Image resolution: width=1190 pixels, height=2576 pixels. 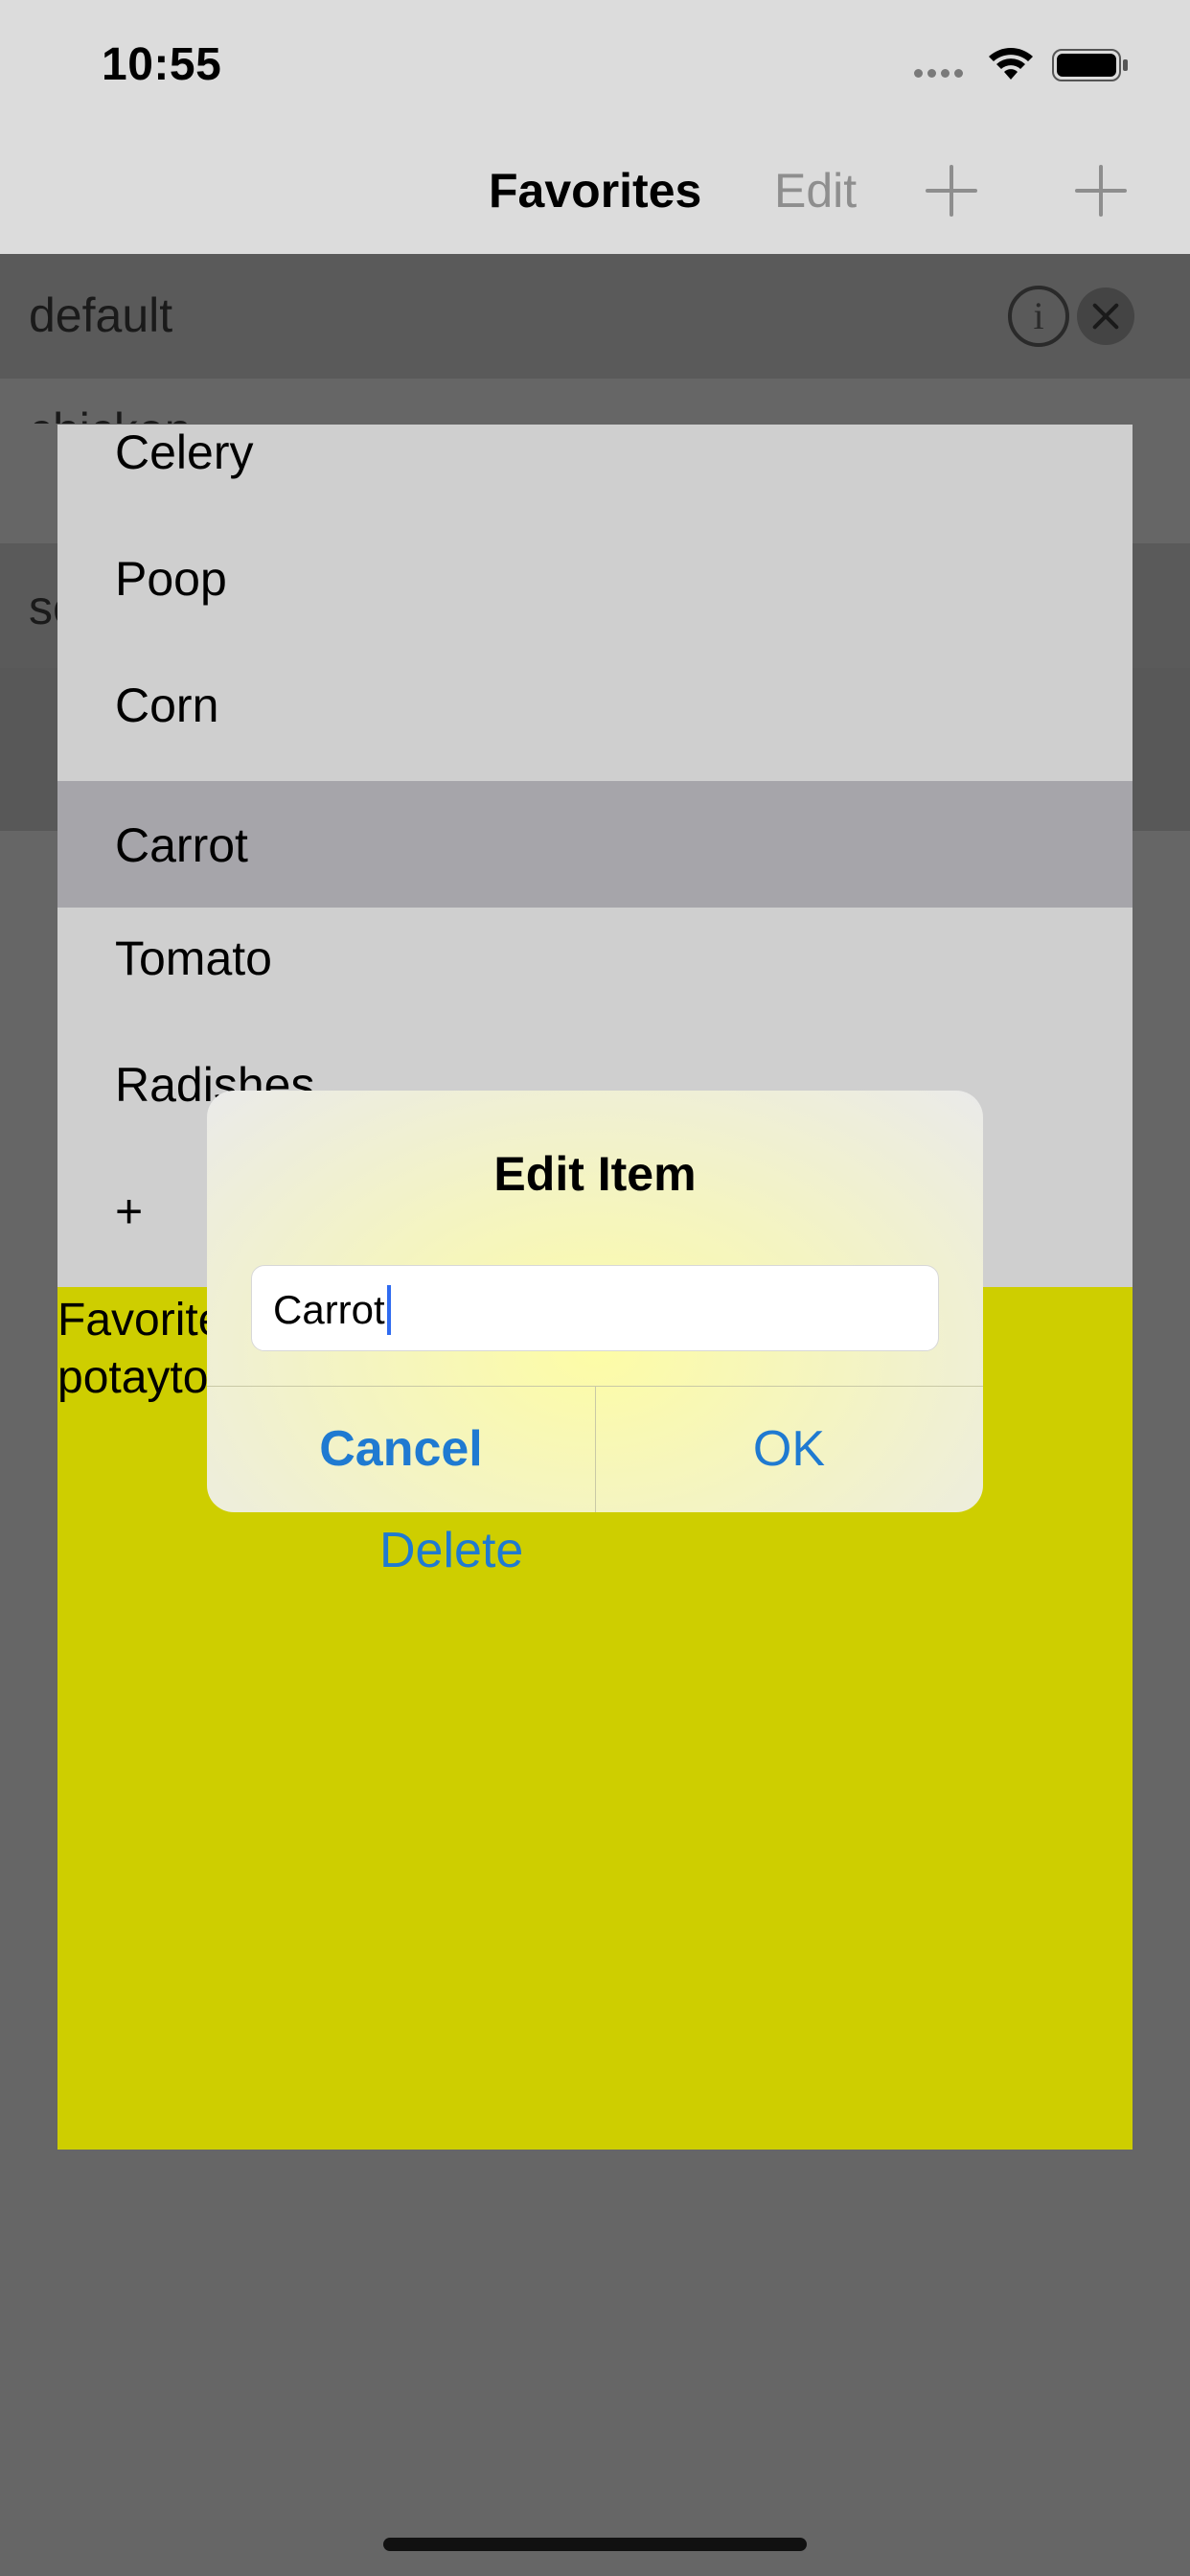 I want to click on wifi-icon, so click(x=1011, y=64).